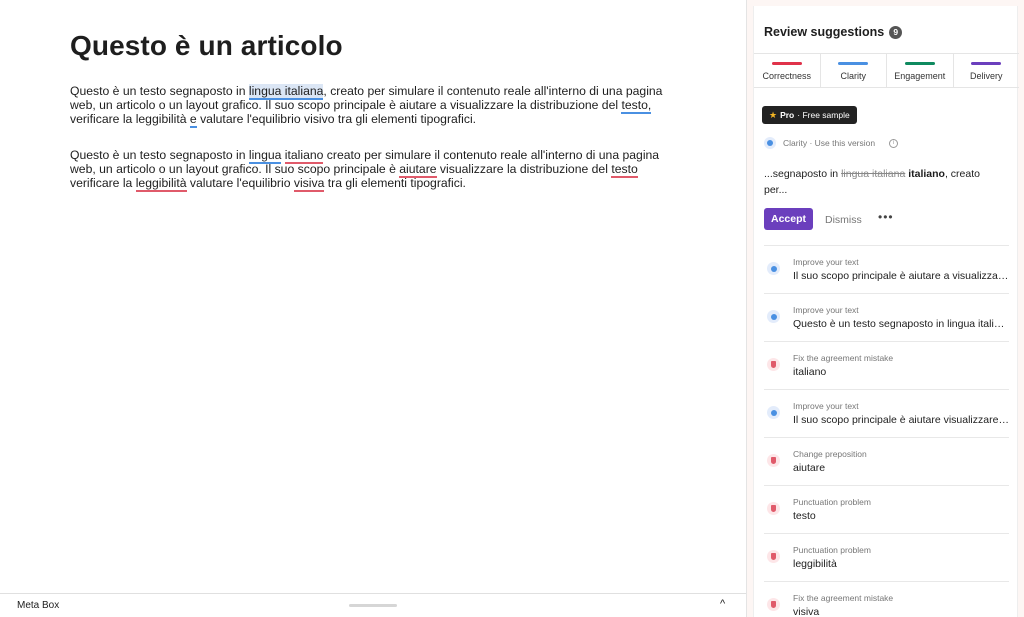  Describe the element at coordinates (823, 115) in the screenshot. I see `free-sample-label: · Free sample` at that location.